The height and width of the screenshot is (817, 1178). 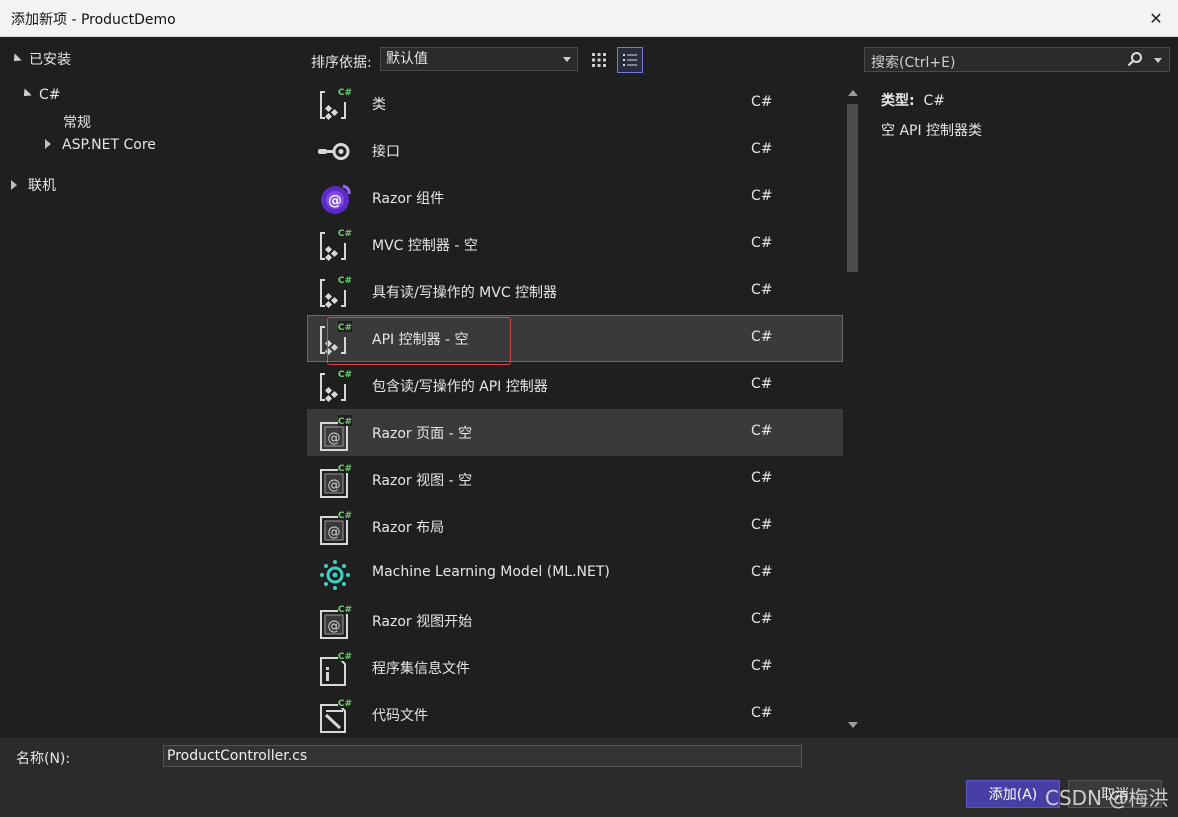 I want to click on template-name: API 控制器 - 空, so click(x=420, y=340).